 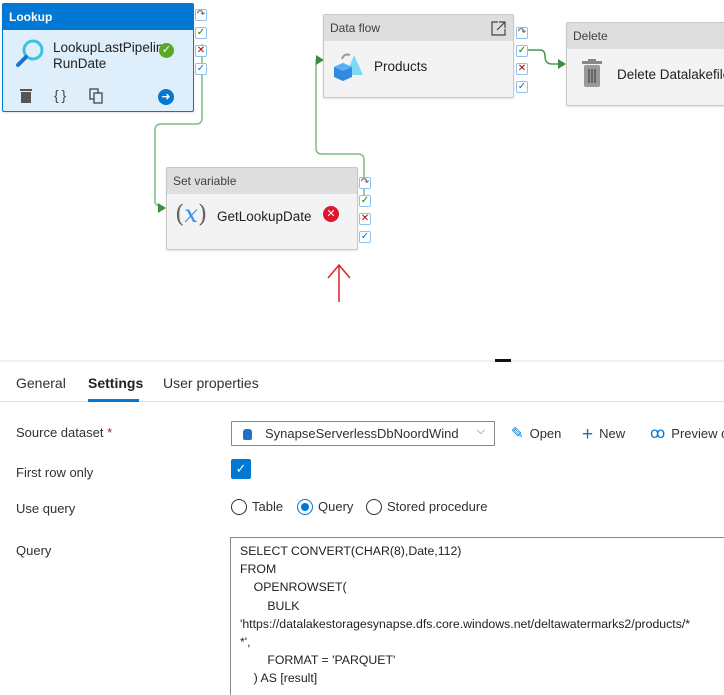 What do you see at coordinates (348, 67) in the screenshot?
I see `dataflow-icon` at bounding box center [348, 67].